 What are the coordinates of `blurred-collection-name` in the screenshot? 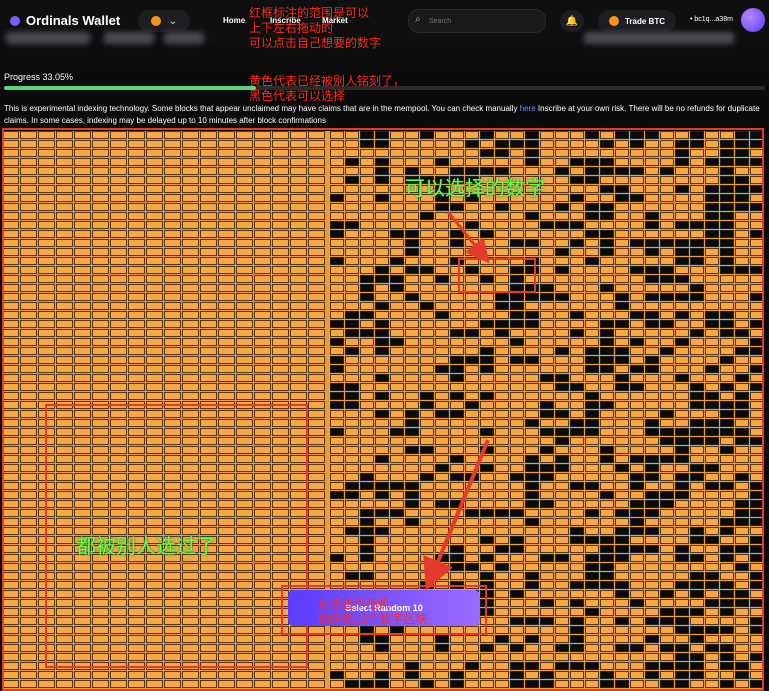 It's located at (48, 38).